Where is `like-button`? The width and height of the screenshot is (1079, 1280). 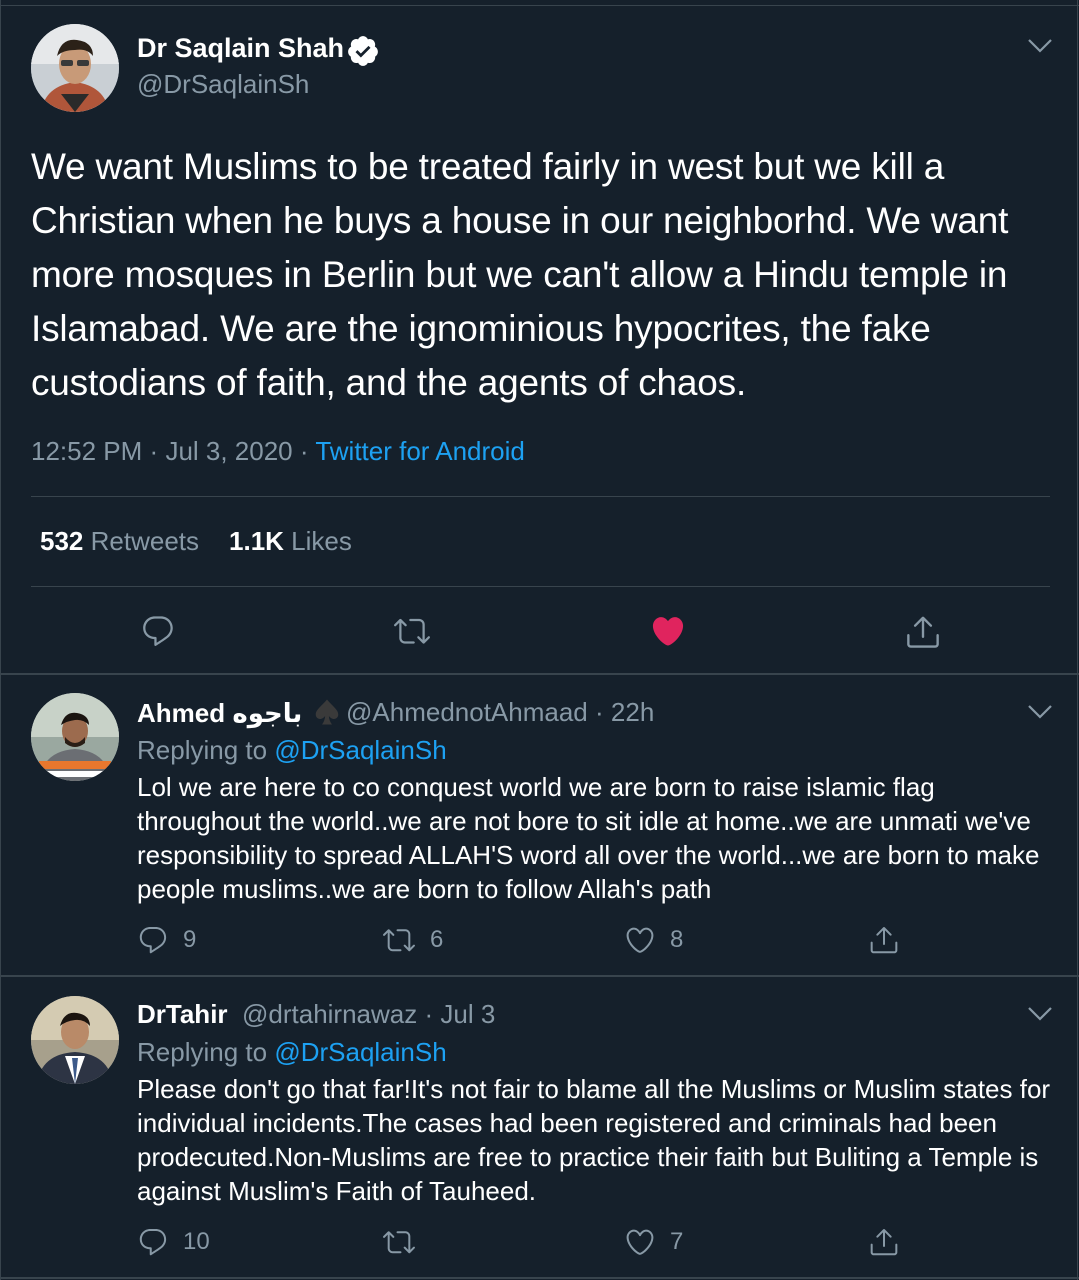 like-button is located at coordinates (668, 631).